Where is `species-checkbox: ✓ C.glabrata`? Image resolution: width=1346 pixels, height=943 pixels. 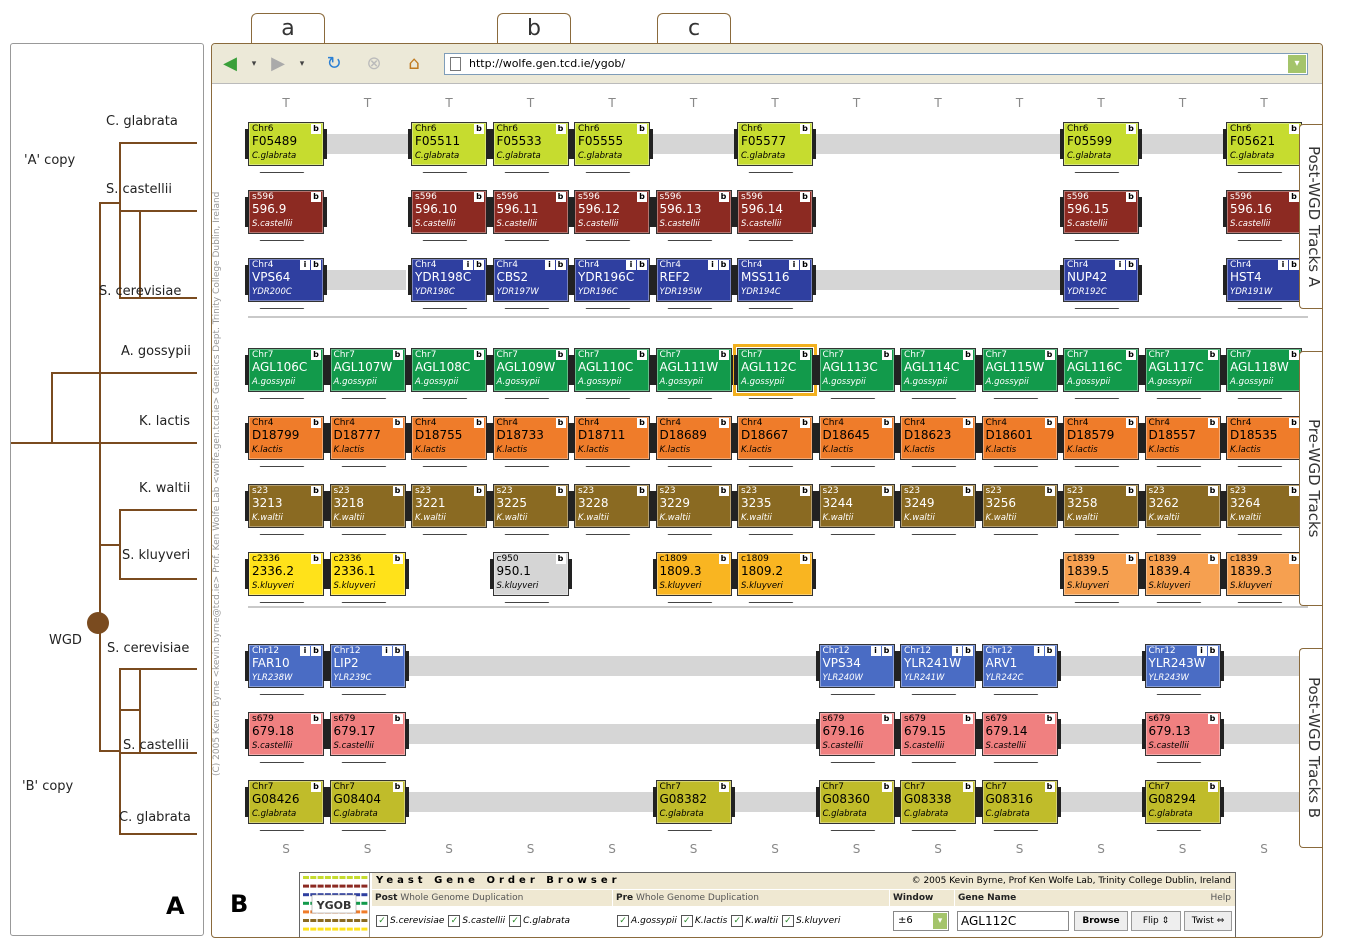
species-checkbox: ✓ C.glabrata is located at coordinates (537, 920).